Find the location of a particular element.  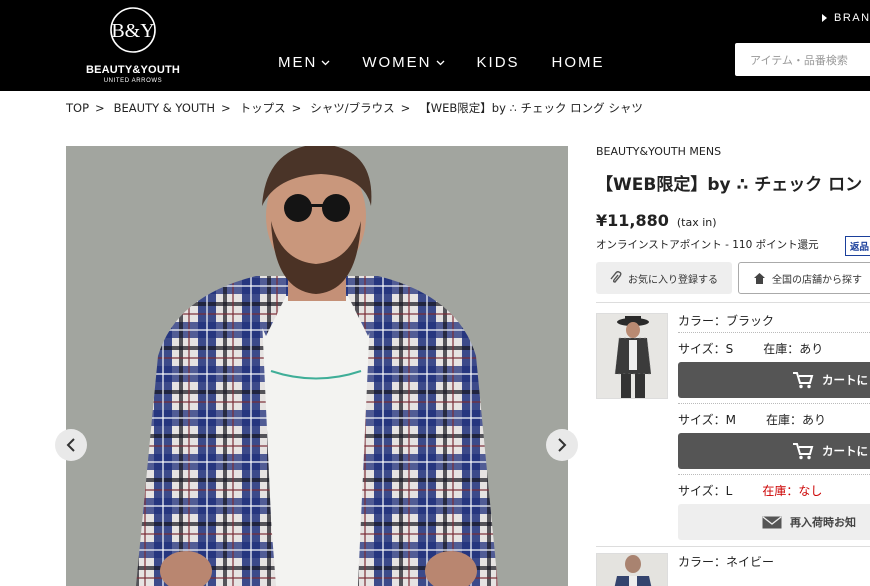

nav-home-label: HOME is located at coordinates (578, 62).